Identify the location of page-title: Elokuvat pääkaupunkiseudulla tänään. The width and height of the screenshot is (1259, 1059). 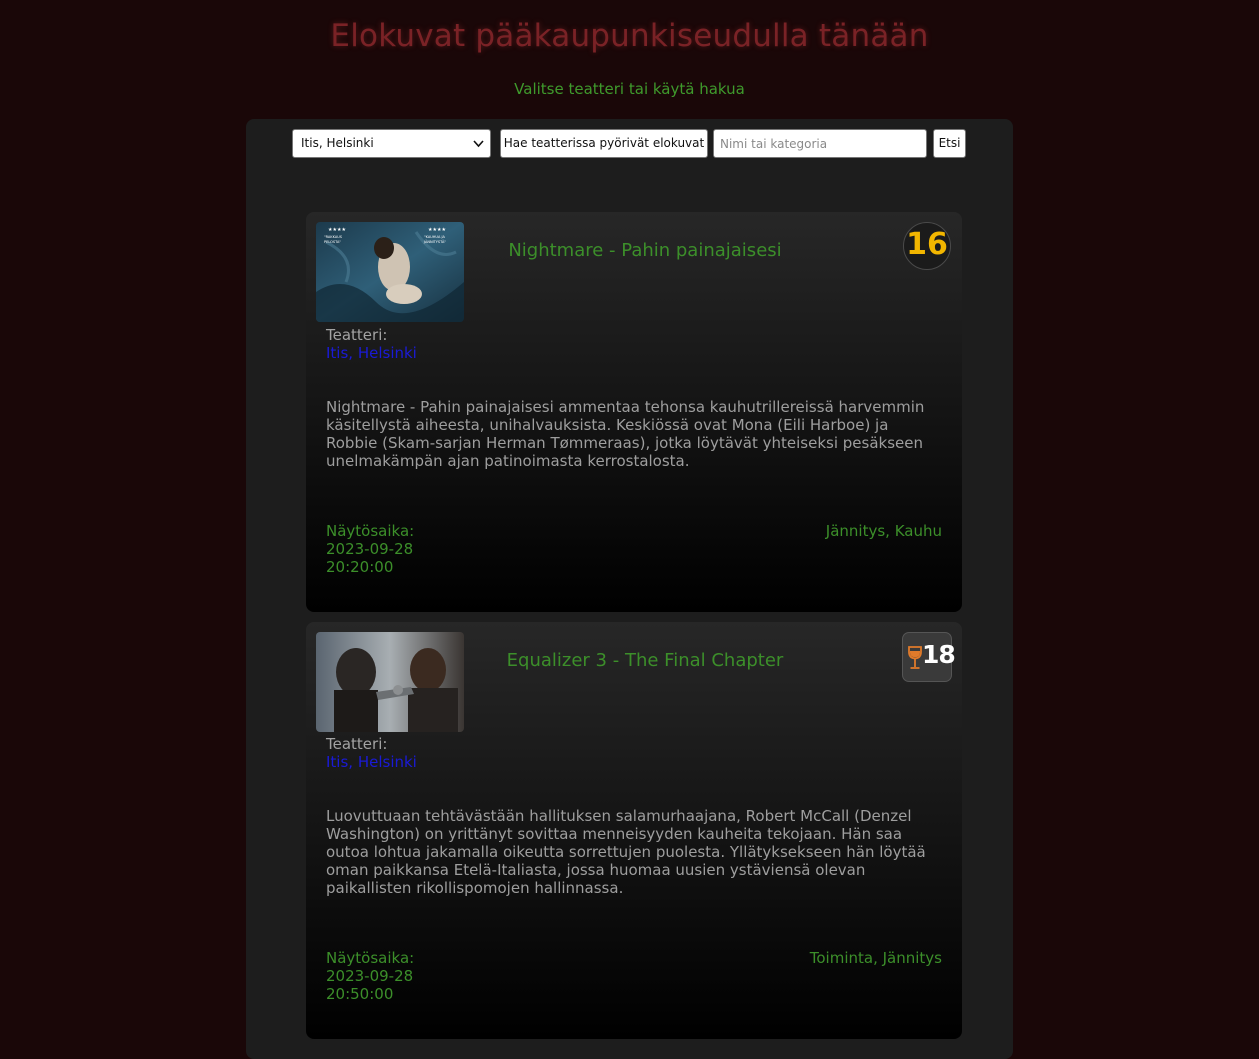
(629, 36).